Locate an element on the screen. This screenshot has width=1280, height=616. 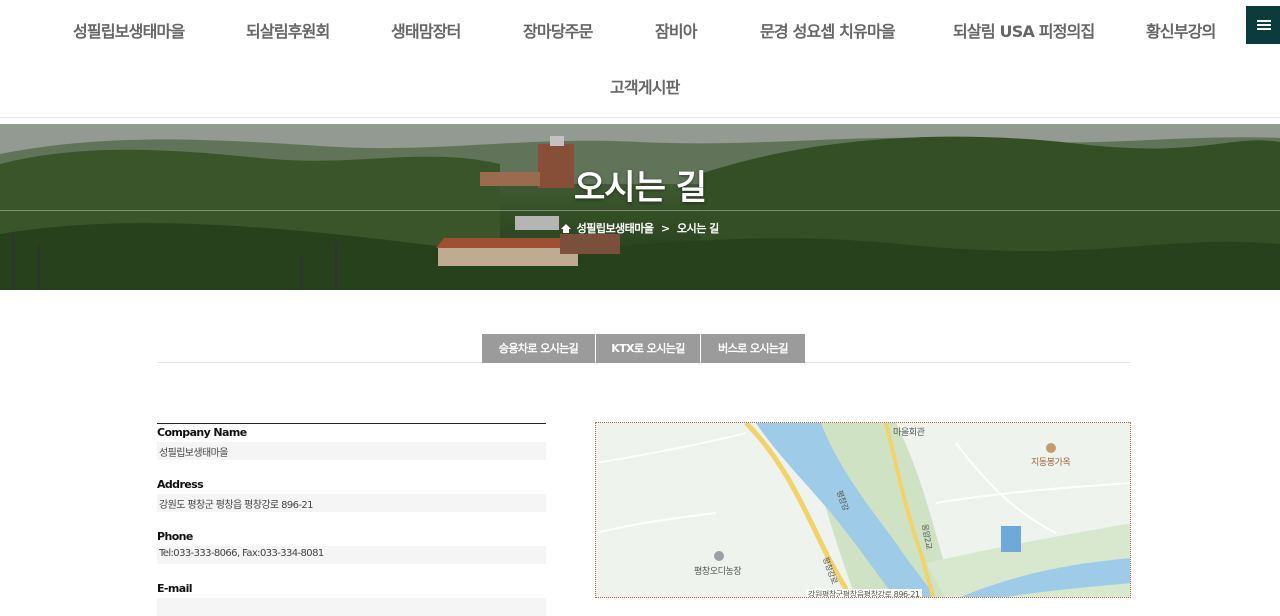
restaurant-icon is located at coordinates (1051, 448).